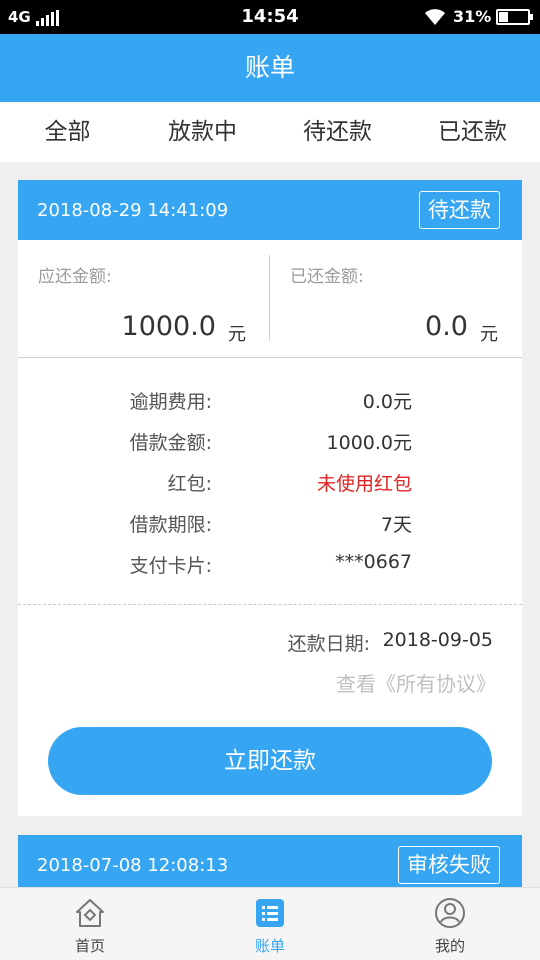  I want to click on paid-amount-label: 已还金额:, so click(327, 277).